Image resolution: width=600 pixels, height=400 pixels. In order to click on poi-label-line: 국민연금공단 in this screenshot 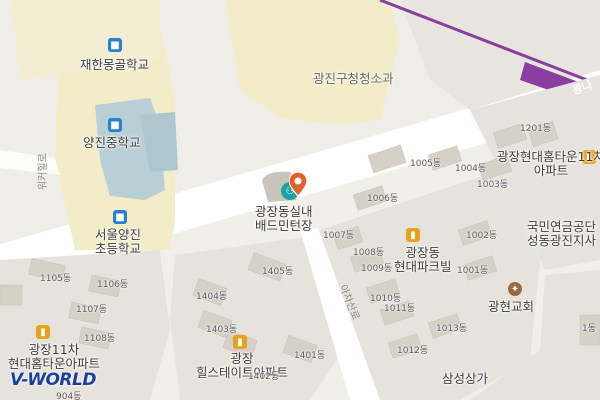, I will do `click(562, 226)`.